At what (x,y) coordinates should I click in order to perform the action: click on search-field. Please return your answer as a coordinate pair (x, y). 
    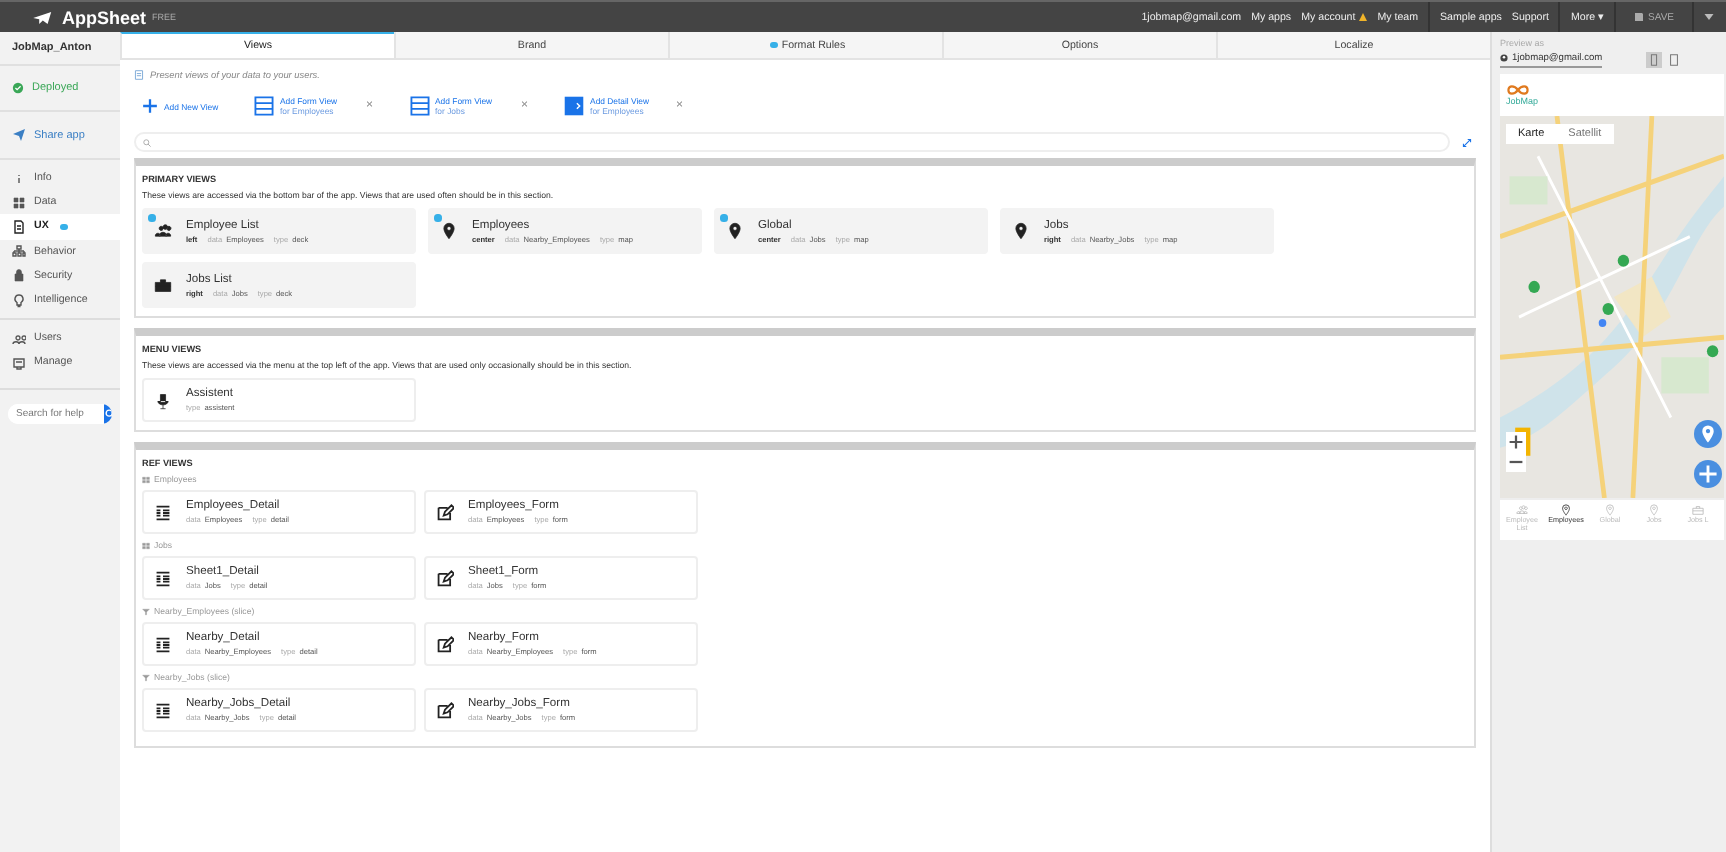
    Looking at the image, I should click on (792, 142).